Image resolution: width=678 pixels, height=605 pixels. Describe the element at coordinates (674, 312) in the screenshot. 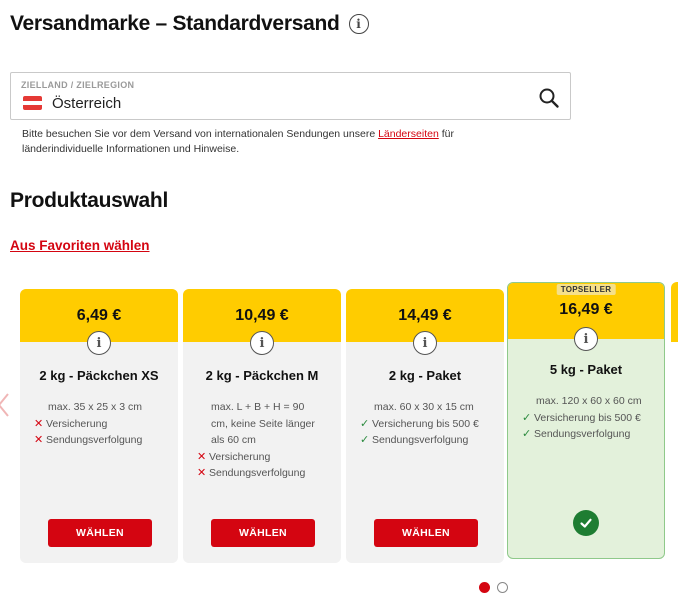

I see `next-product-card-peek` at that location.